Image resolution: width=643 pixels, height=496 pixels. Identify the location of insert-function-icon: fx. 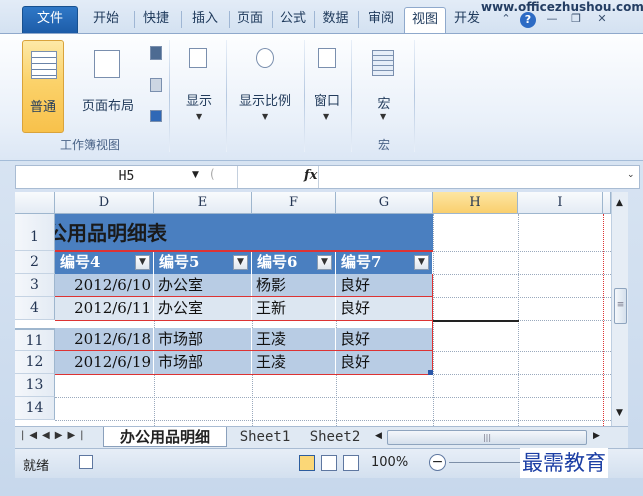
(310, 175).